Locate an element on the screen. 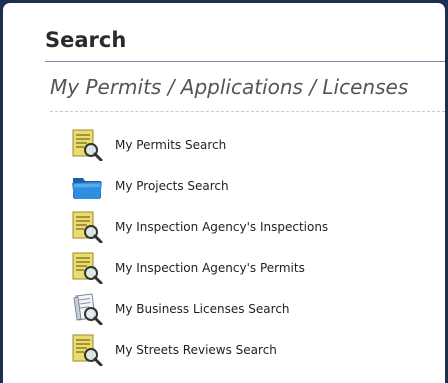 The height and width of the screenshot is (383, 448). my-permits-search-link: My Permits Search is located at coordinates (251, 145).